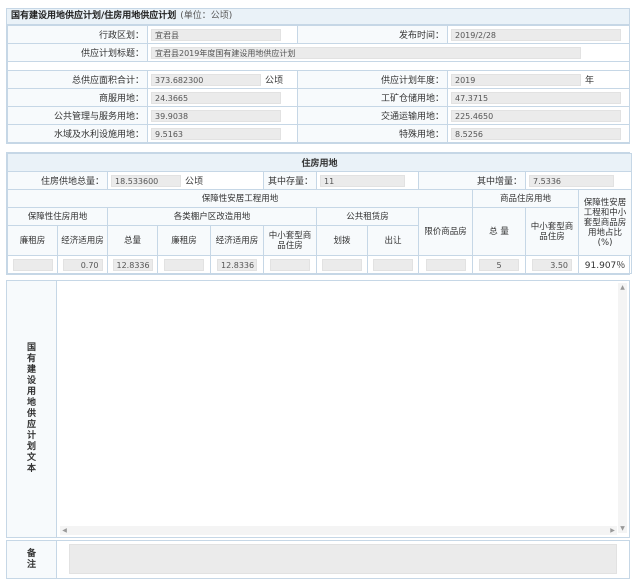  What do you see at coordinates (318, 66) in the screenshot?
I see `spacer-row` at bounding box center [318, 66].